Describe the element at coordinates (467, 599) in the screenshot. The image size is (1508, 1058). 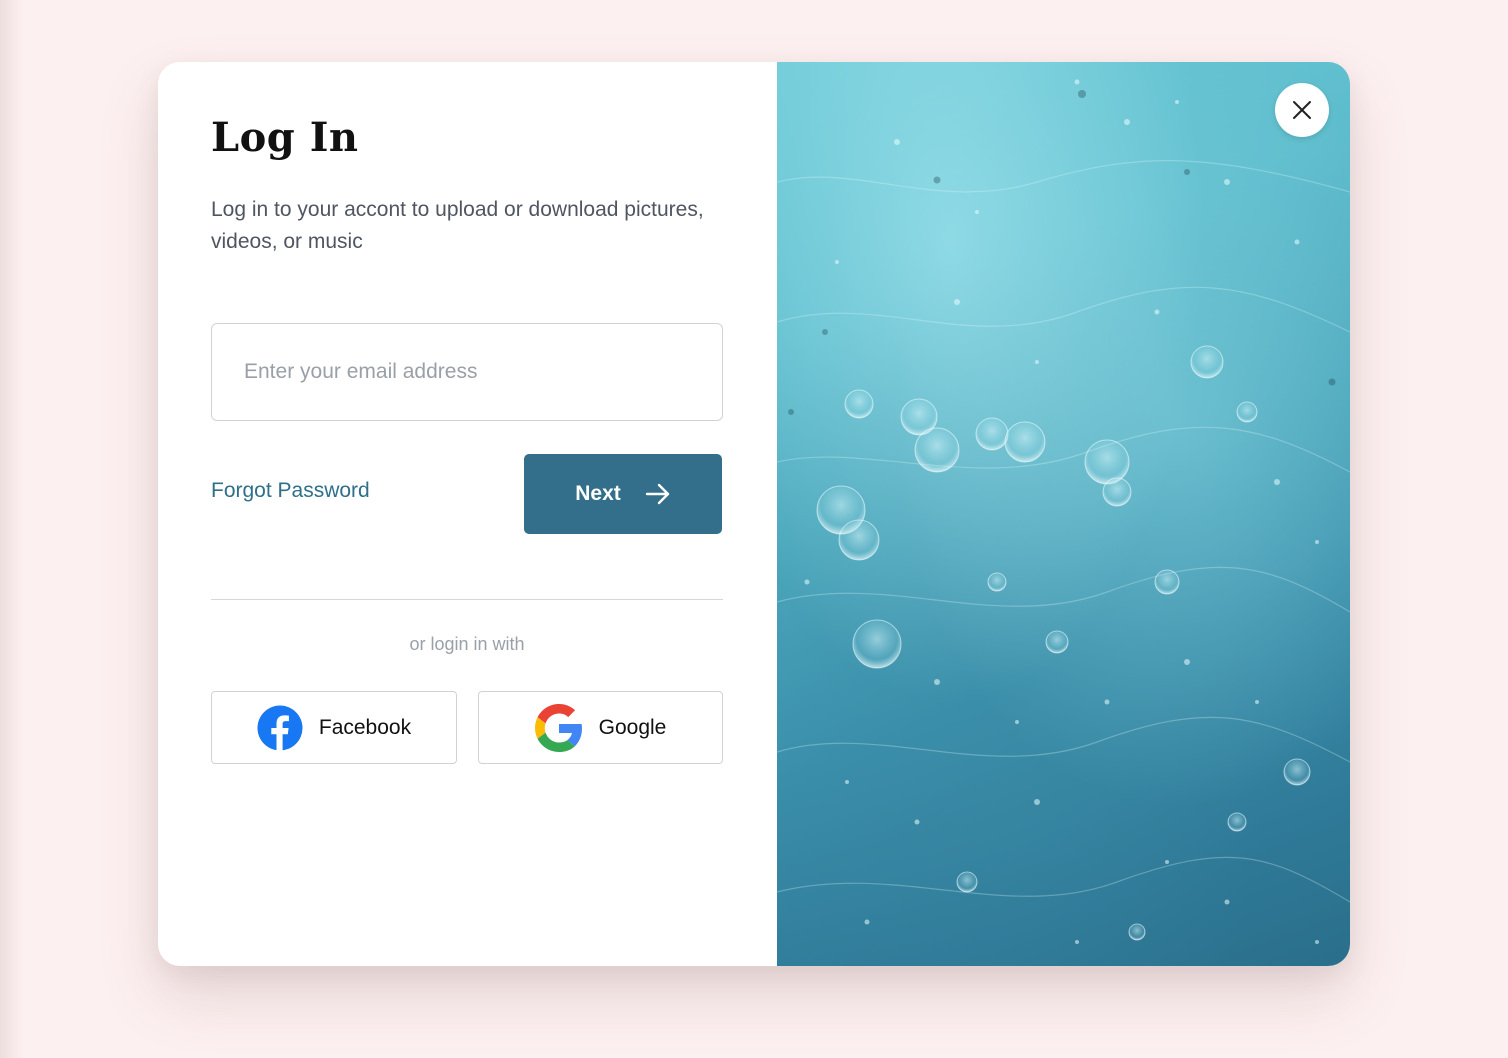
I see `divider` at that location.